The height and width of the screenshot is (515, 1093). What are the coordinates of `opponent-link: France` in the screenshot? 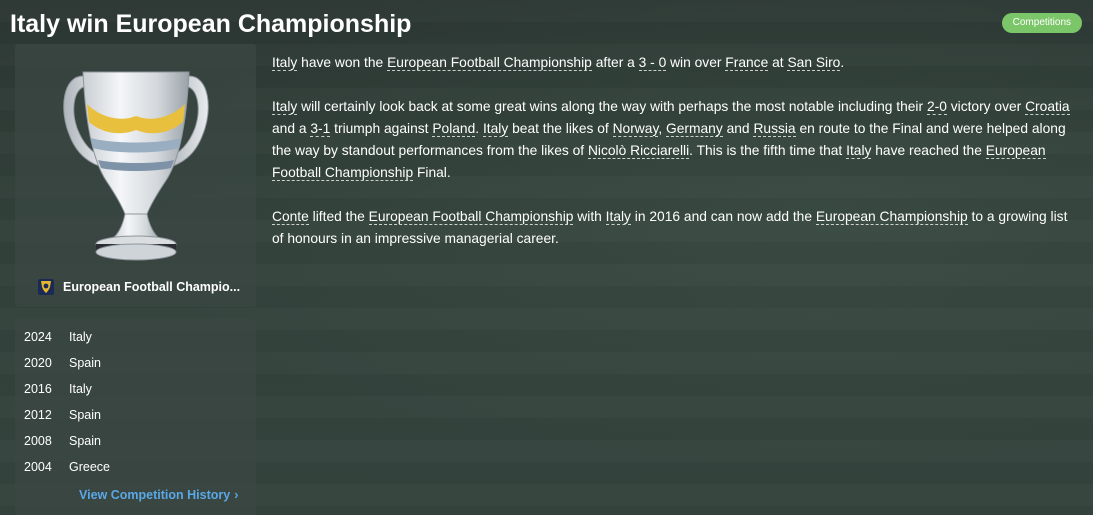 It's located at (747, 63).